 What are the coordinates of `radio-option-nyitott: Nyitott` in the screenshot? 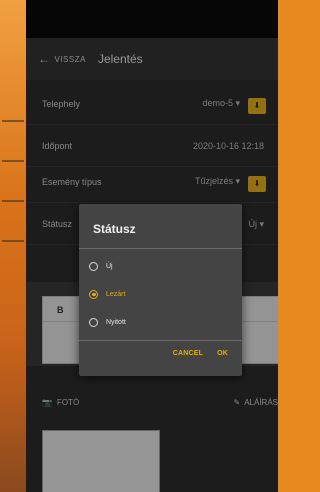 It's located at (107, 322).